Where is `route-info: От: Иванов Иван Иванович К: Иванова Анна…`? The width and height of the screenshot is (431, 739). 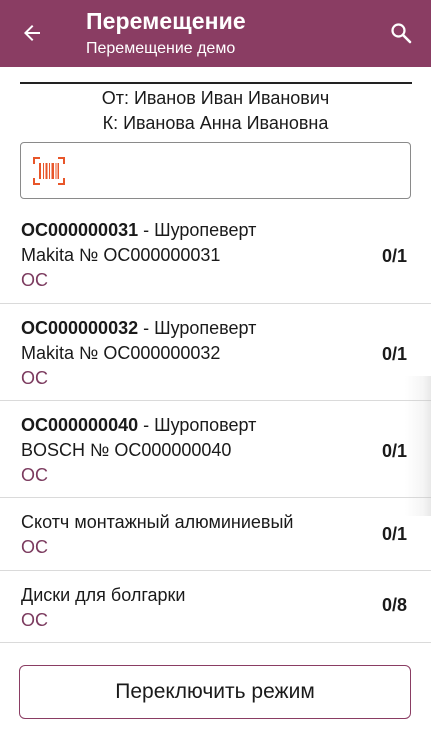 route-info: От: Иванов Иван Иванович К: Иванова Анна… is located at coordinates (215, 111).